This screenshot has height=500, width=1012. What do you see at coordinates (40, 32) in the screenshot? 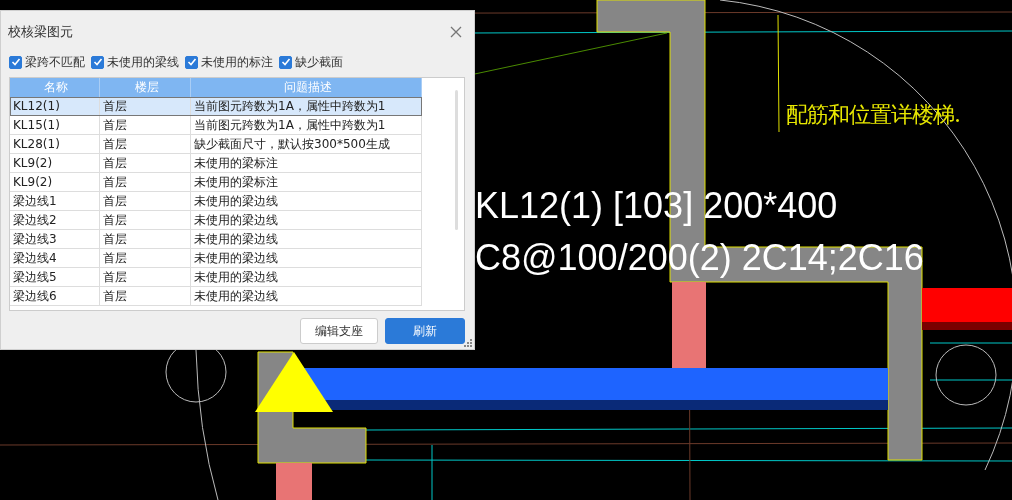
I see `dialog-title: 校核梁图元` at bounding box center [40, 32].